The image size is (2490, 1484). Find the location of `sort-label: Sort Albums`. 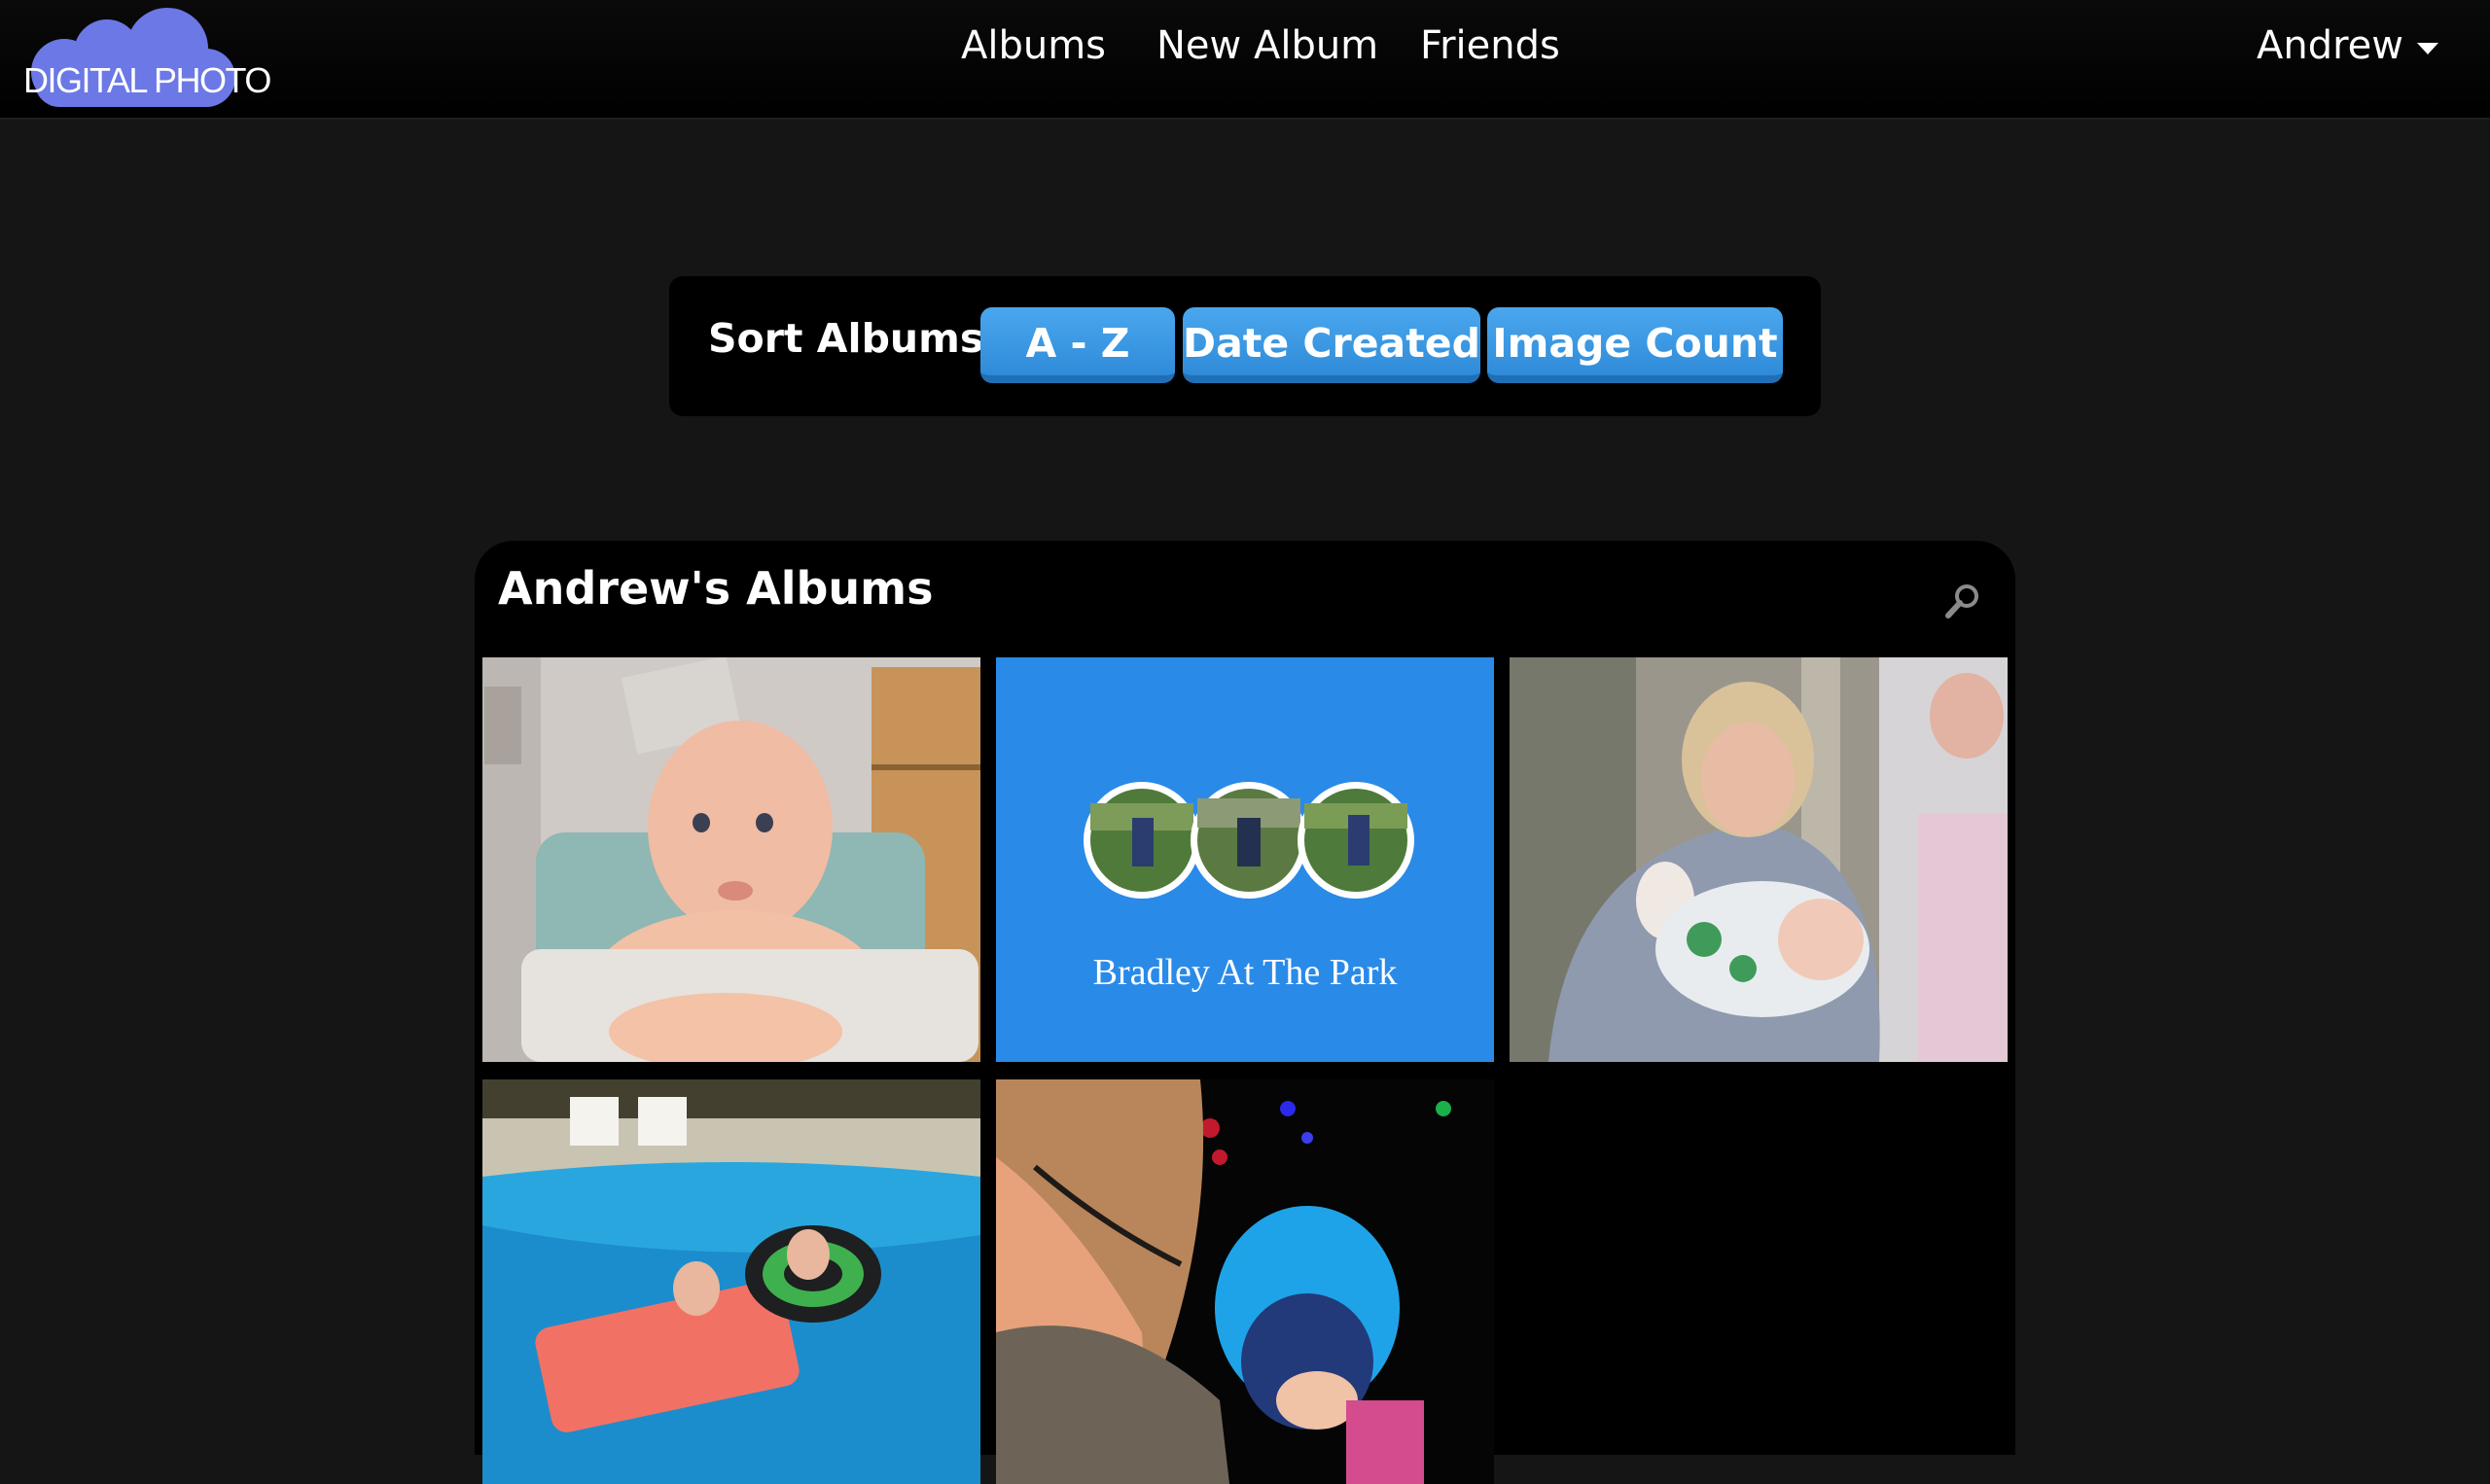

sort-label: Sort Albums is located at coordinates (846, 339).